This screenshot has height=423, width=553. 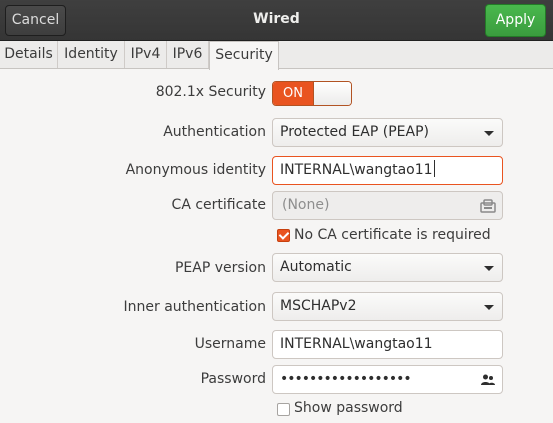 I want to click on authentication-combo: Protected EAP (PEAP), so click(x=387, y=132).